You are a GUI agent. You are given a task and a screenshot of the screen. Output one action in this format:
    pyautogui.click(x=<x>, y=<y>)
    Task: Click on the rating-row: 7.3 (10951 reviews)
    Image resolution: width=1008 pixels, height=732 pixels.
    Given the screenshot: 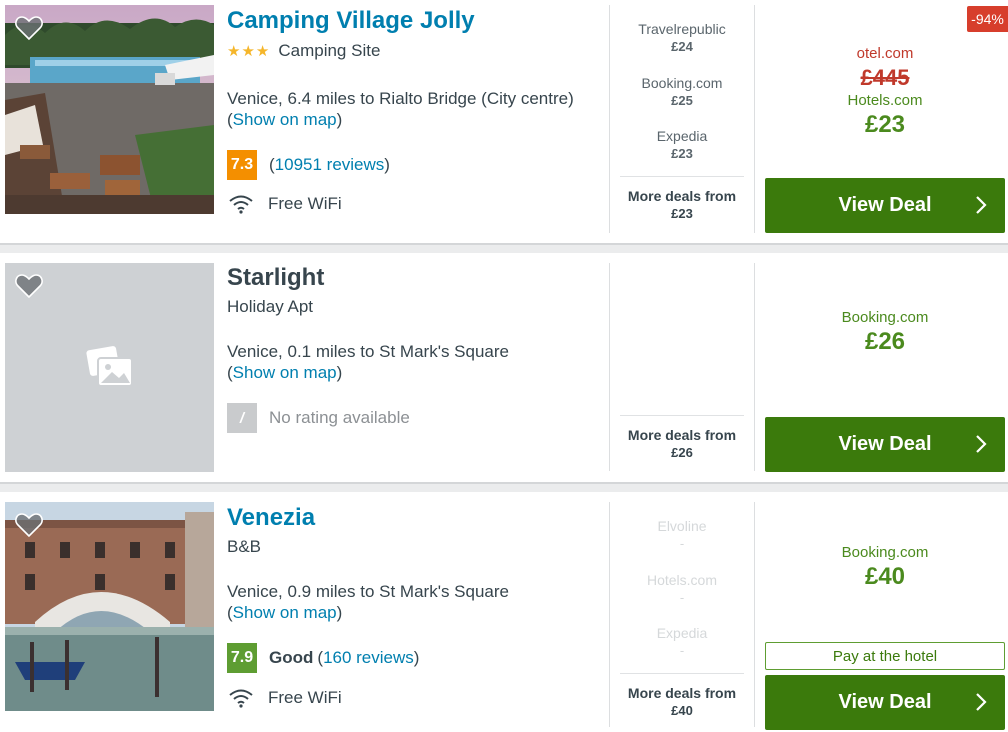 What is the action you would take?
    pyautogui.click(x=308, y=165)
    